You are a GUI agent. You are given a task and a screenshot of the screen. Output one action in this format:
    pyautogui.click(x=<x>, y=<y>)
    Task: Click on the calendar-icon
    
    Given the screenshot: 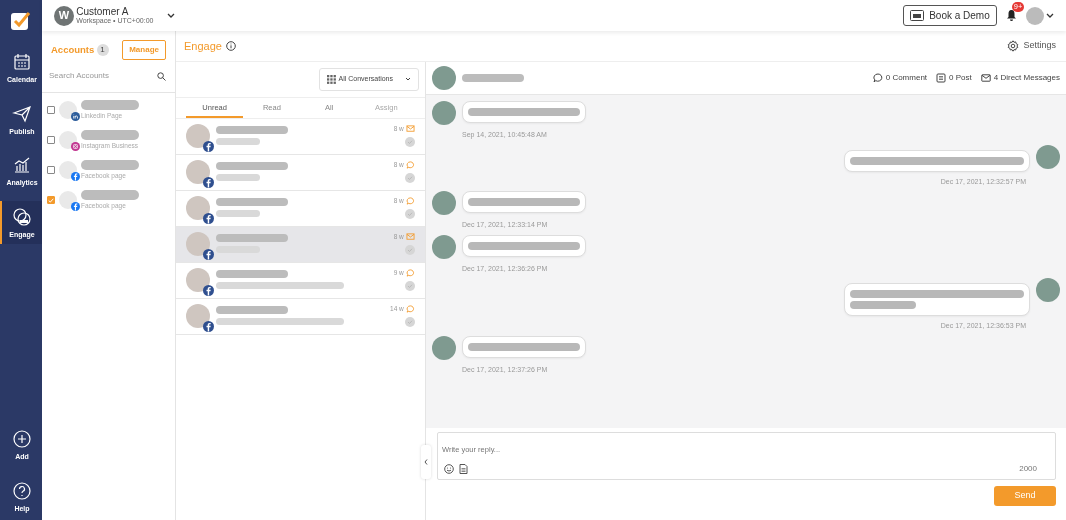 What is the action you would take?
    pyautogui.click(x=22, y=62)
    